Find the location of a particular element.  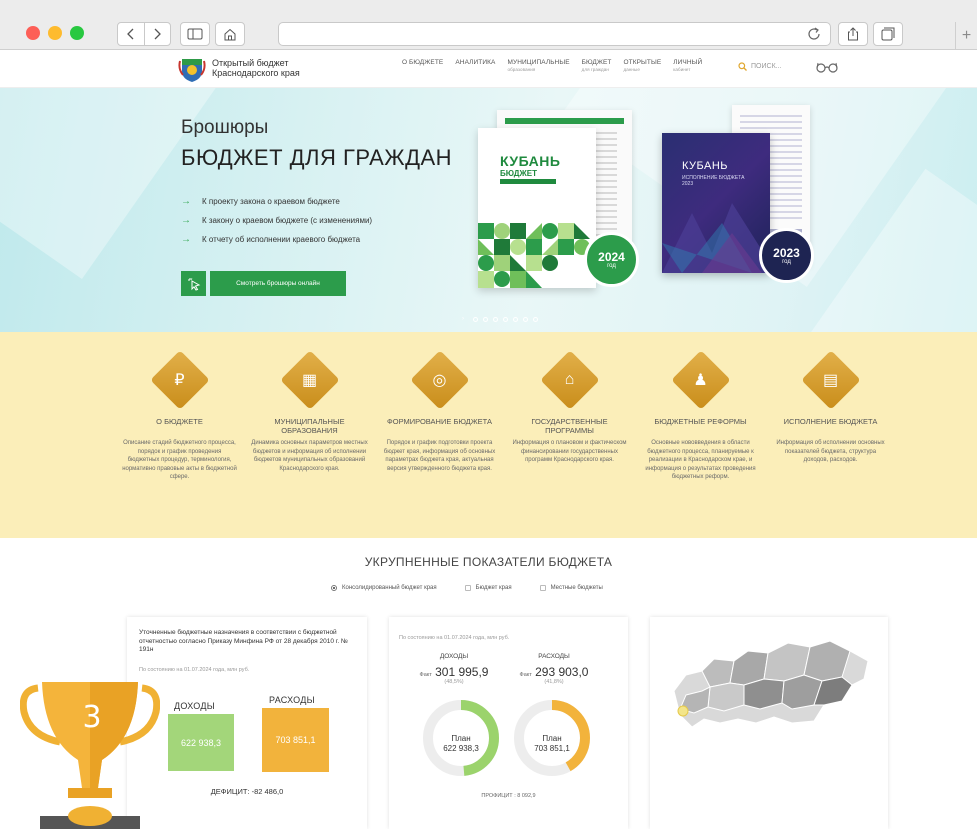

government-building-icon: ⌂ is located at coordinates (569, 379).